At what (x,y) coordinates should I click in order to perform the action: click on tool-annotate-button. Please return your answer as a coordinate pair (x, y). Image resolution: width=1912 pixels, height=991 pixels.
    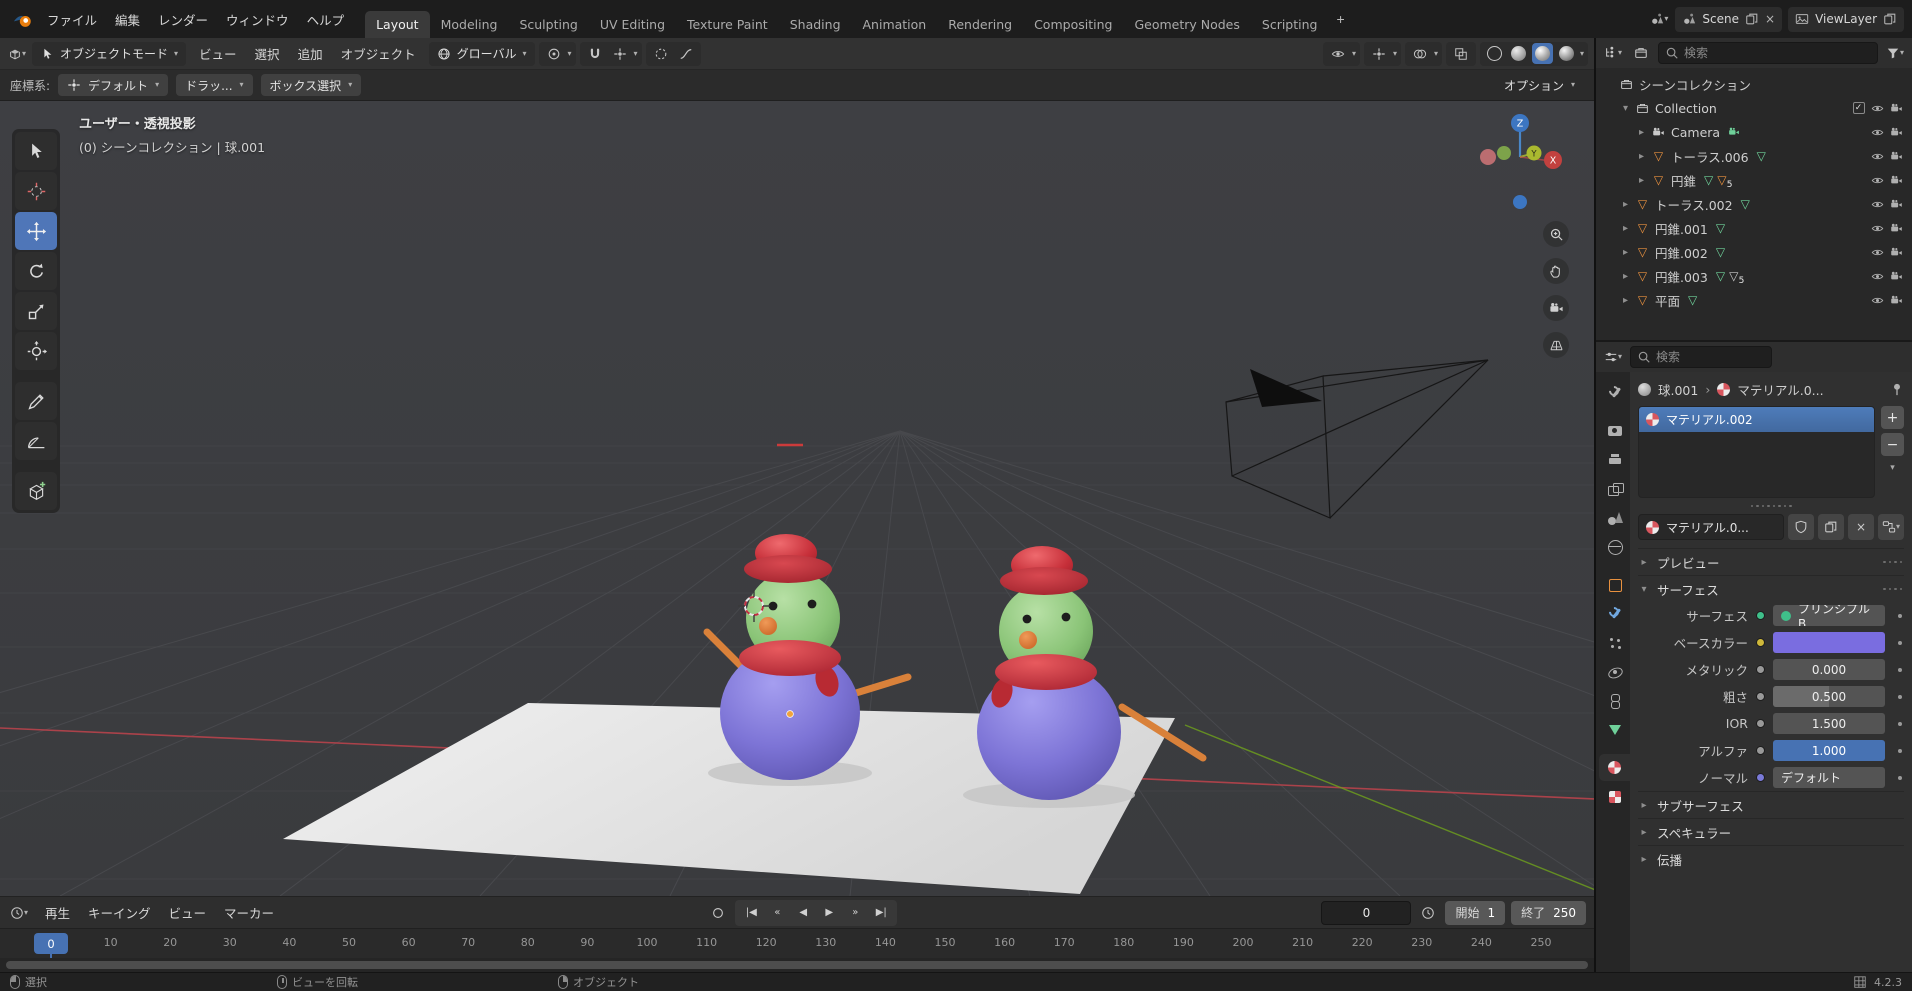
    Looking at the image, I should click on (36, 401).